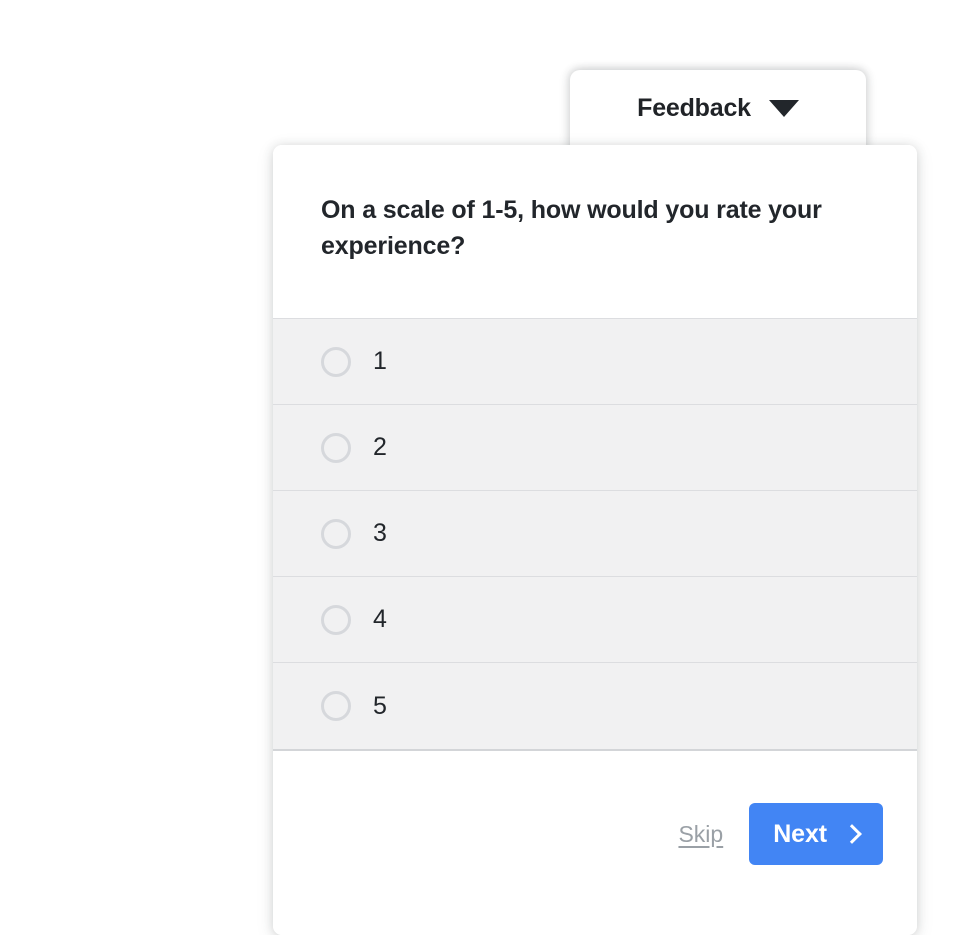 This screenshot has width=980, height=935. Describe the element at coordinates (595, 706) in the screenshot. I see `option-row-5: 5` at that location.